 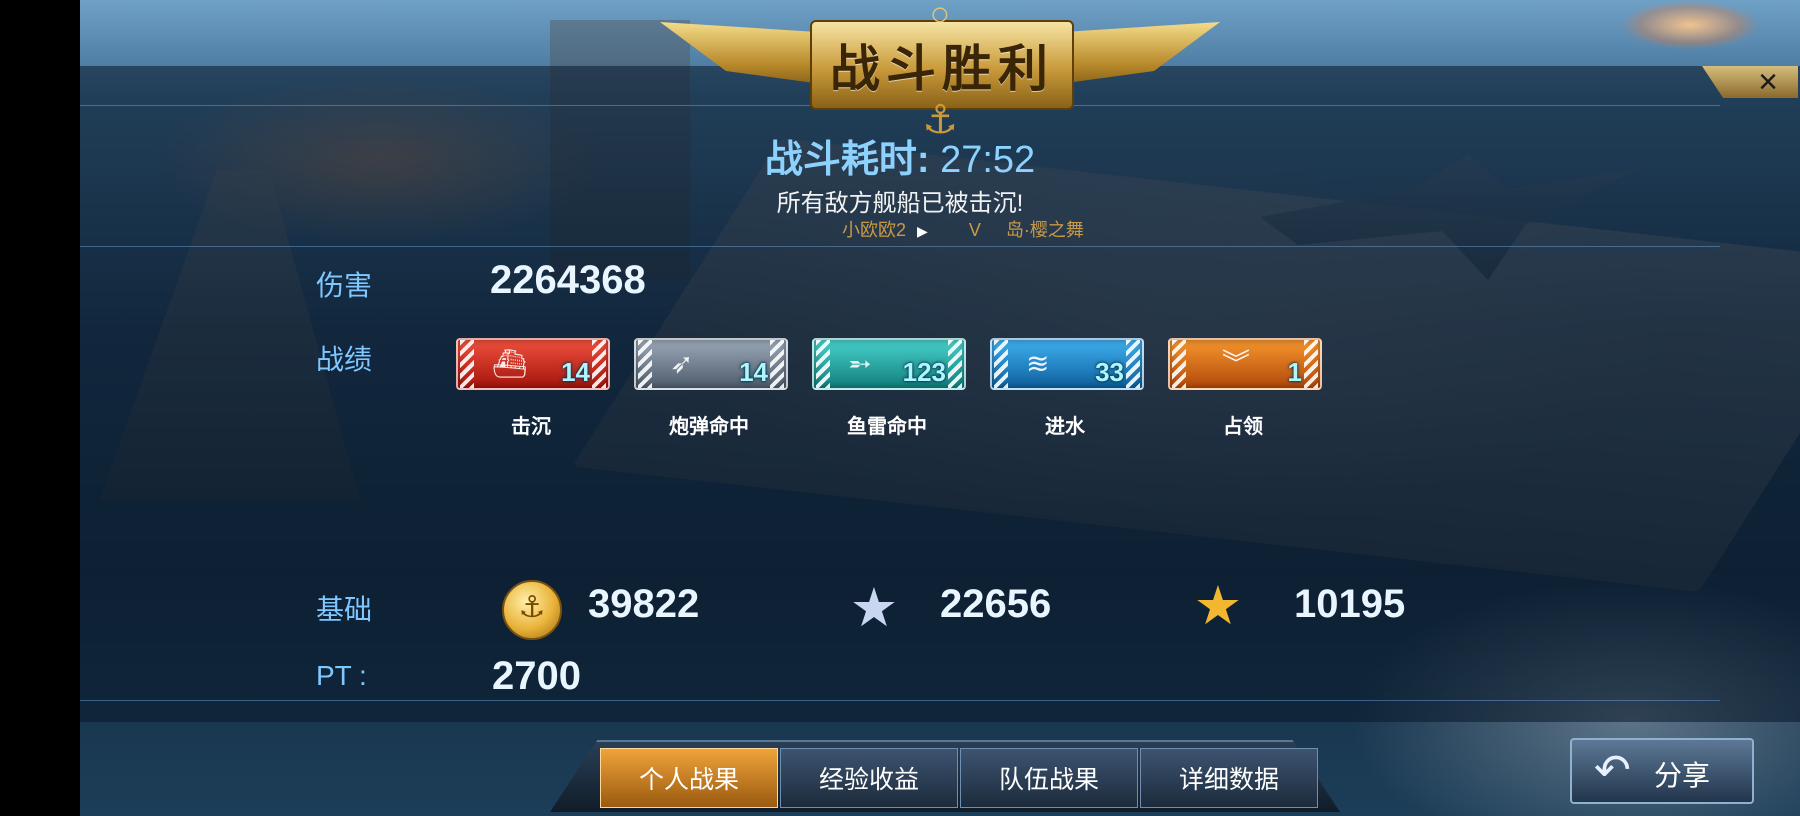 What do you see at coordinates (1049, 778) in the screenshot?
I see `tab-team-result: 队伍战果` at bounding box center [1049, 778].